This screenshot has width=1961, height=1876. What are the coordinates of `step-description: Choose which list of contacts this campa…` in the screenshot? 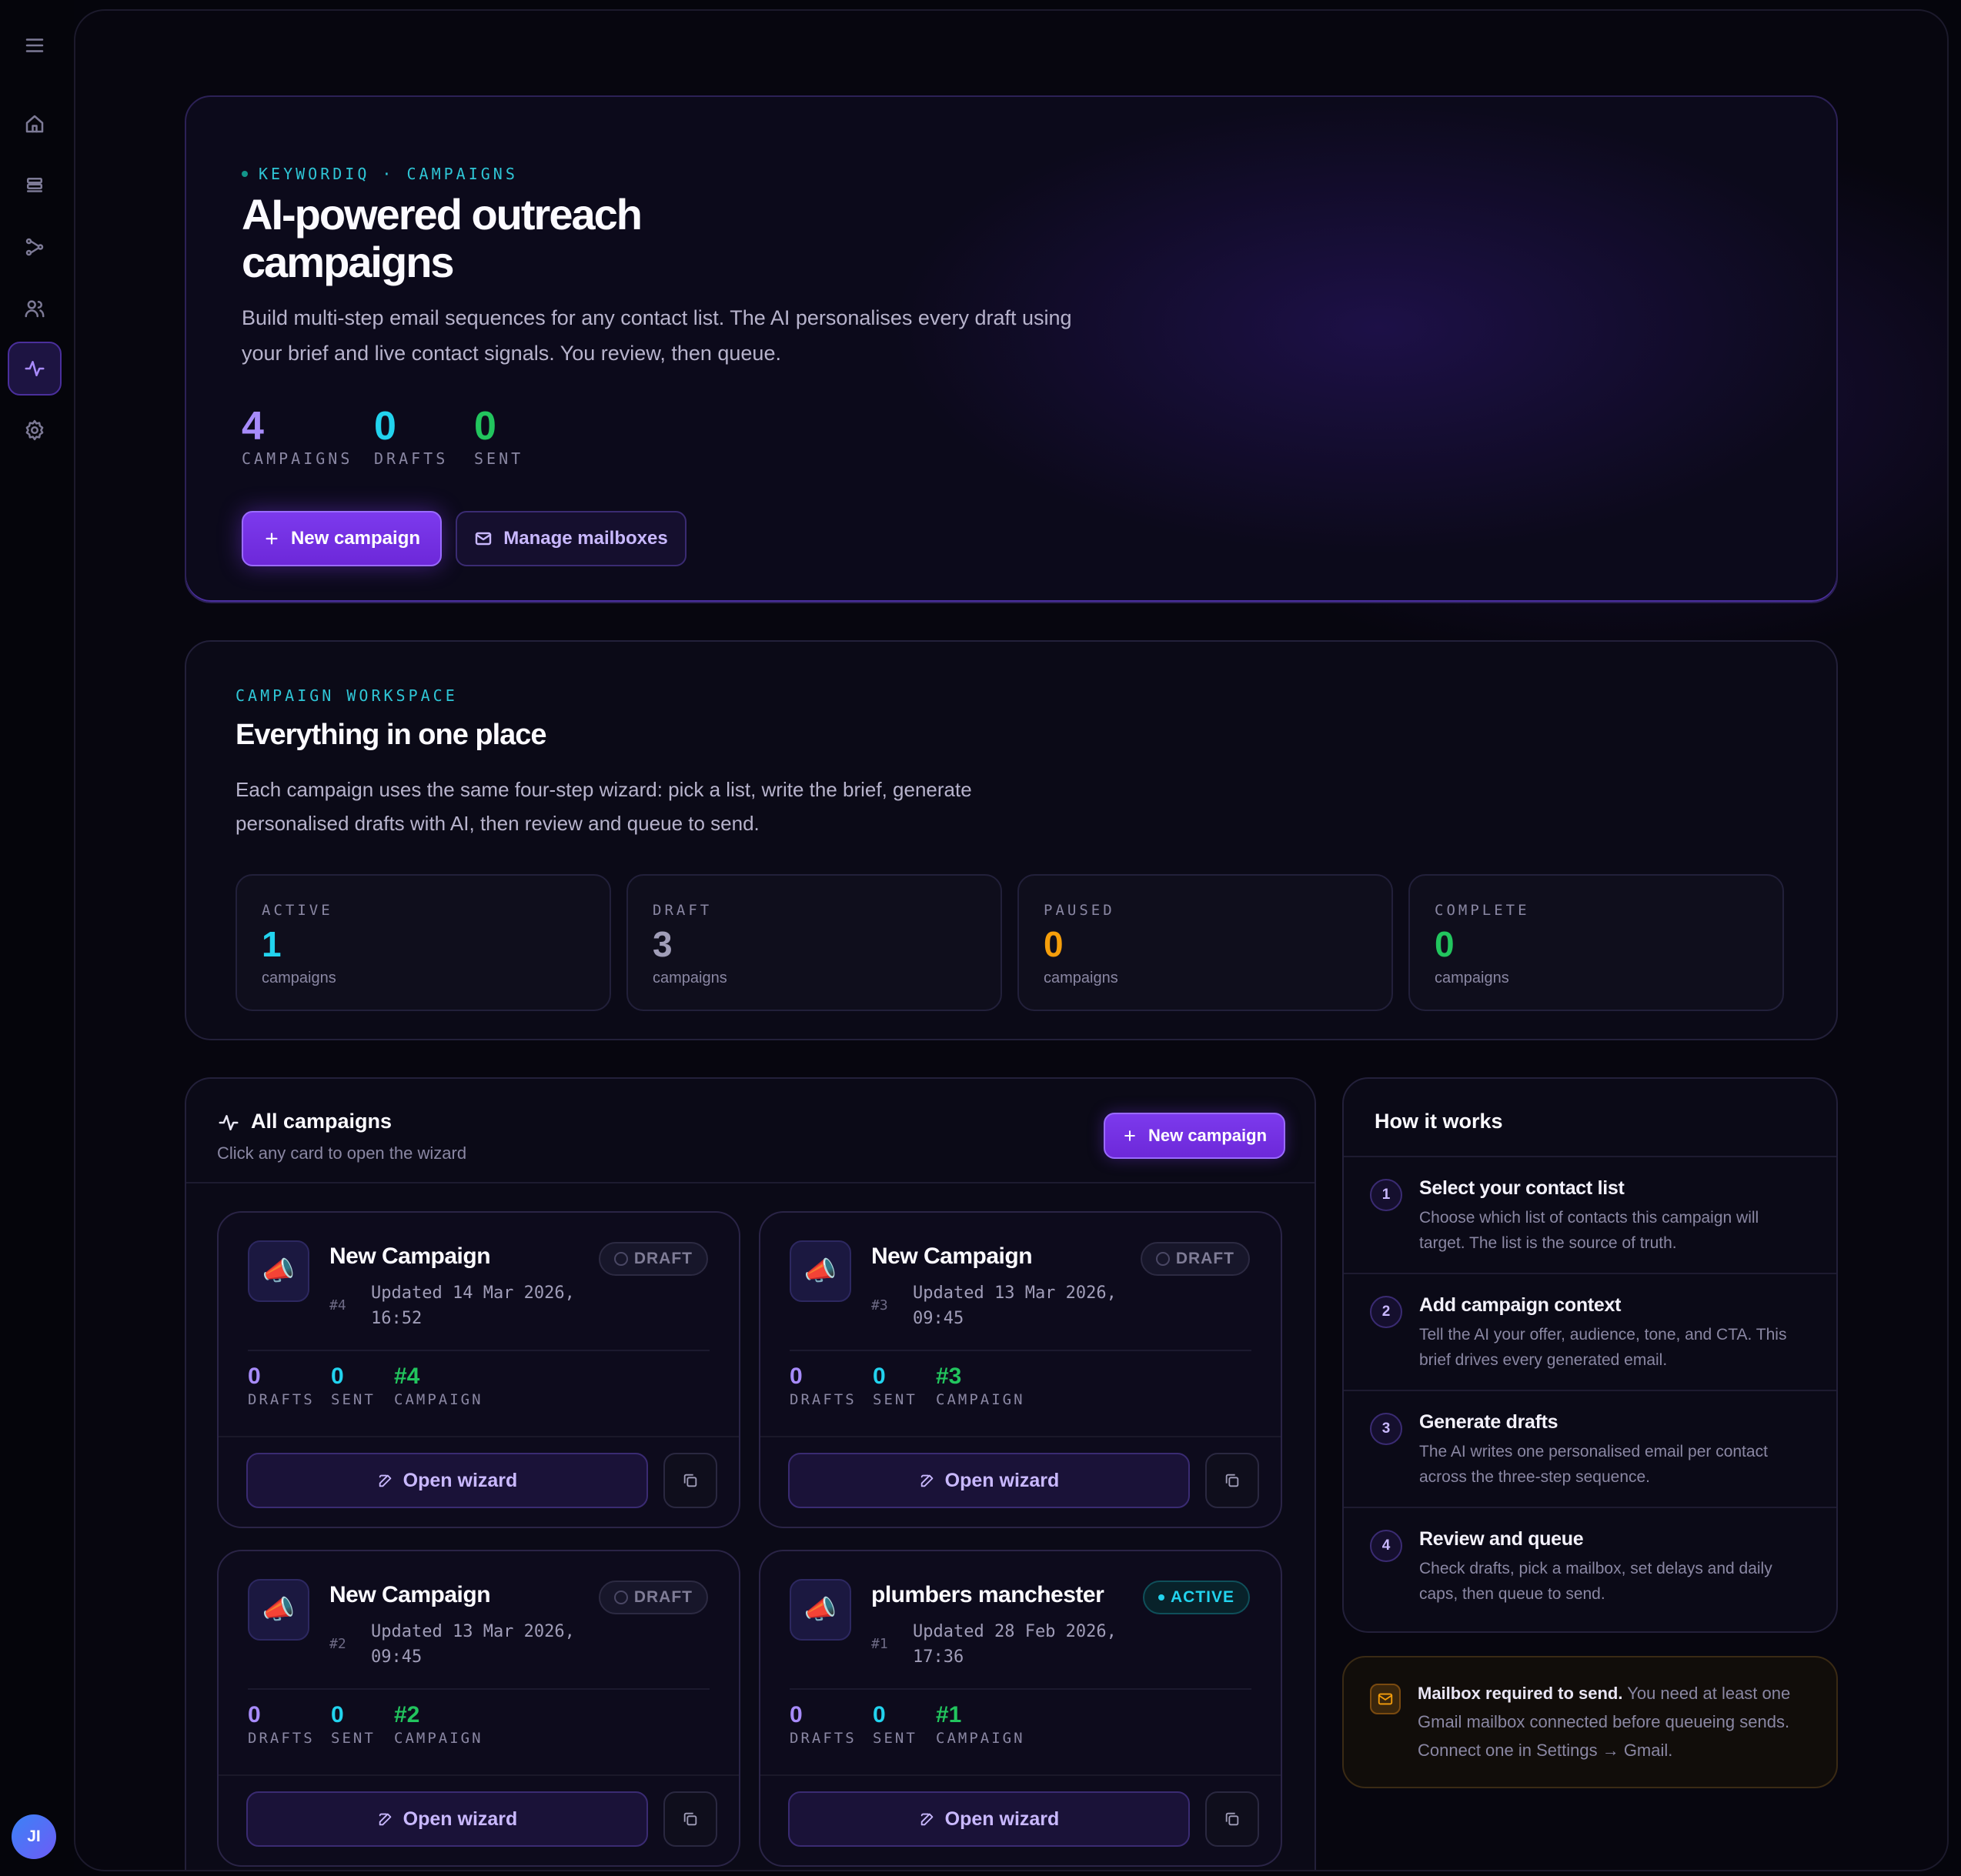 It's located at (1589, 1231).